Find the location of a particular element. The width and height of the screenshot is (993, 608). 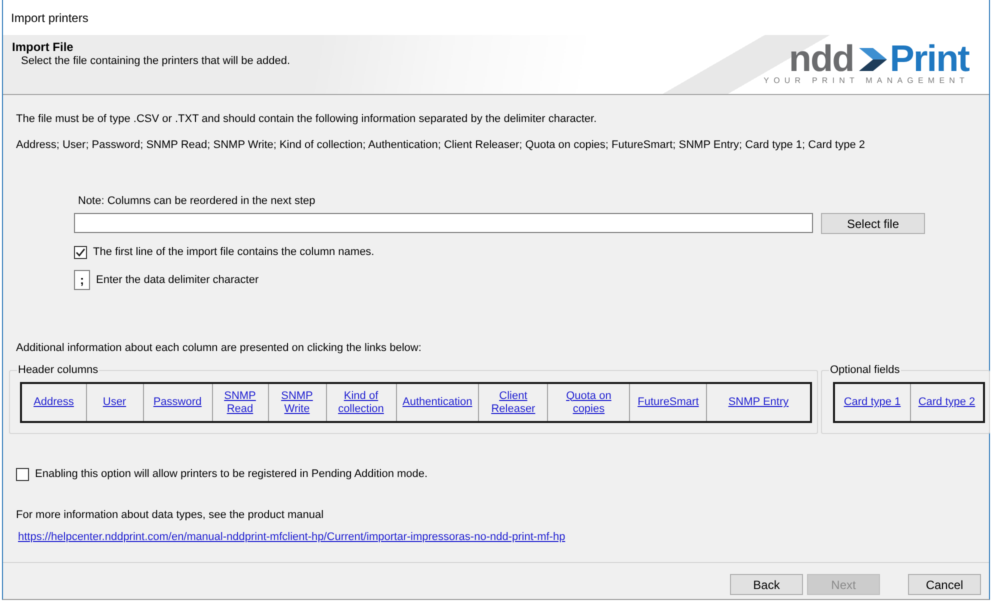

column-link: Authentication is located at coordinates (437, 402).